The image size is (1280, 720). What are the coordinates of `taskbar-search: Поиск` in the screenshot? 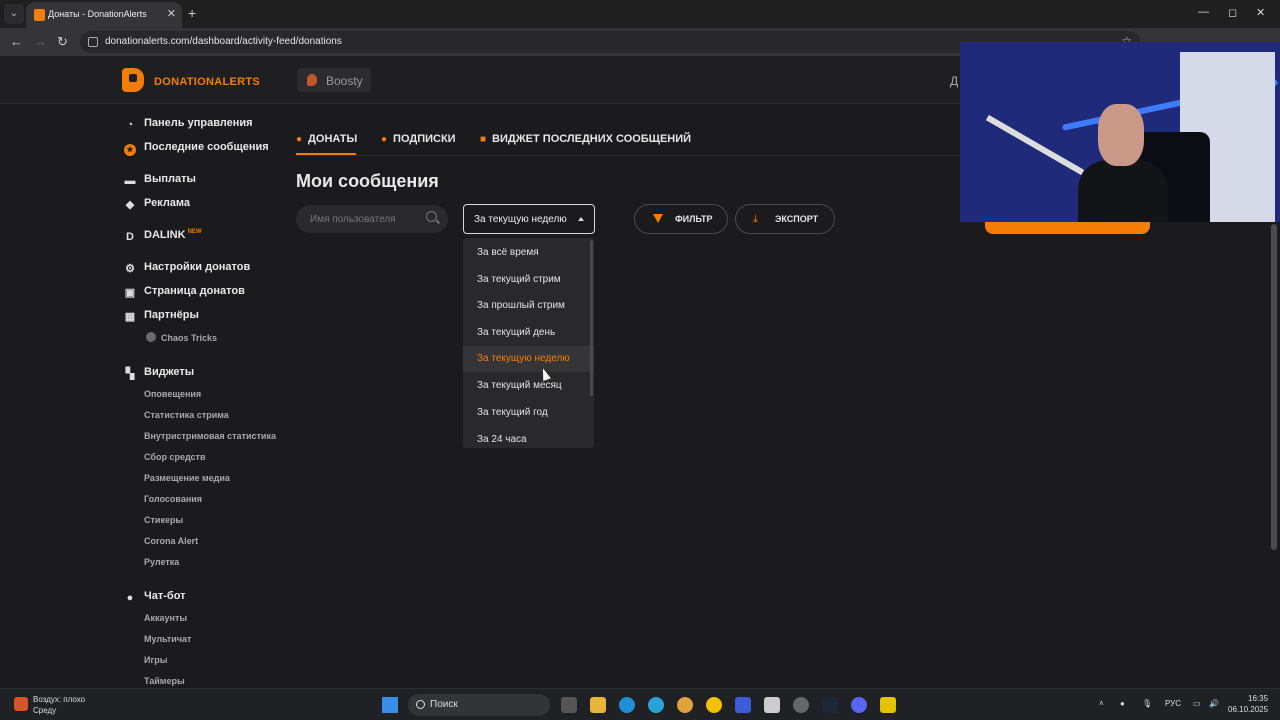 It's located at (479, 705).